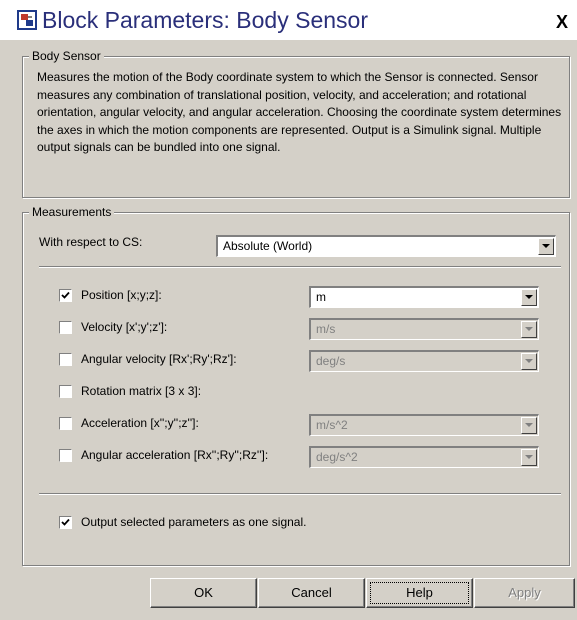 The height and width of the screenshot is (620, 577). What do you see at coordinates (72, 212) in the screenshot?
I see `measurements-legend: Measurements` at bounding box center [72, 212].